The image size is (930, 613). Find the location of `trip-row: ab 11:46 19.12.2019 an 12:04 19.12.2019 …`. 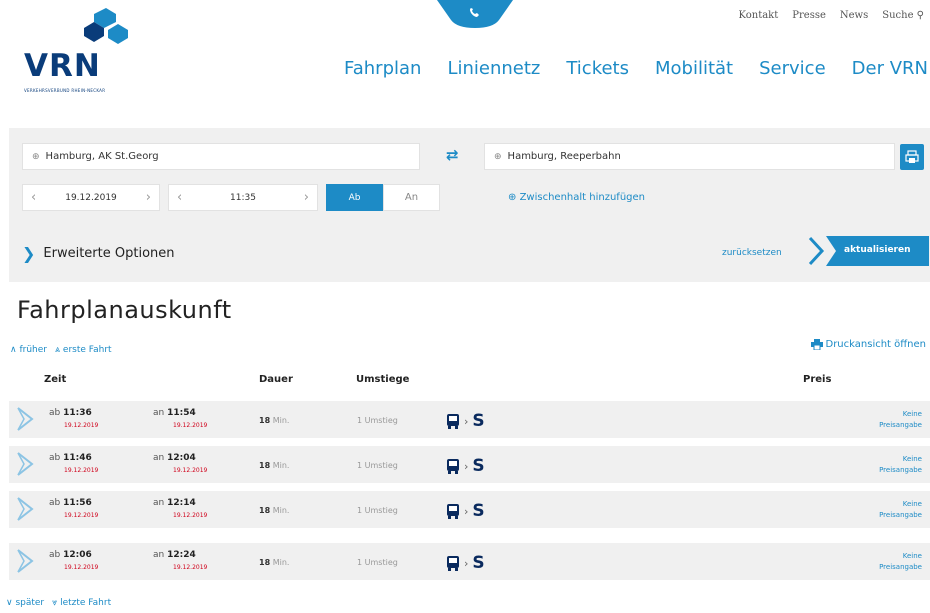

trip-row: ab 11:46 19.12.2019 an 12:04 19.12.2019 … is located at coordinates (469, 464).